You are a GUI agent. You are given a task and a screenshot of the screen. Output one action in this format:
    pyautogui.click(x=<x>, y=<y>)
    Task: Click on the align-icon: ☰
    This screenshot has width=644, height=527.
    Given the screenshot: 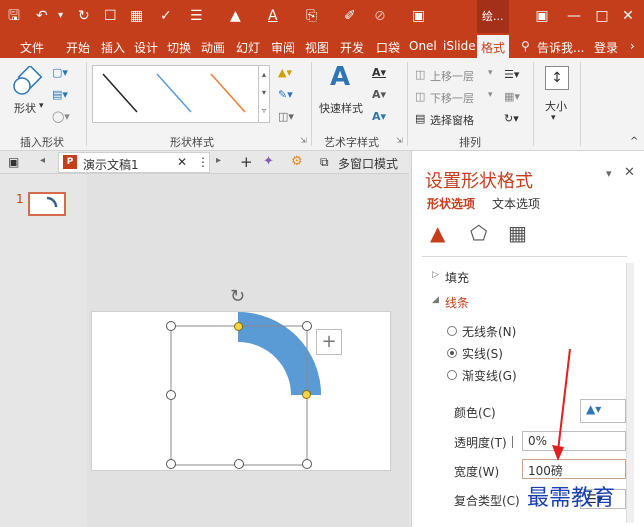 What is the action you would take?
    pyautogui.click(x=196, y=16)
    